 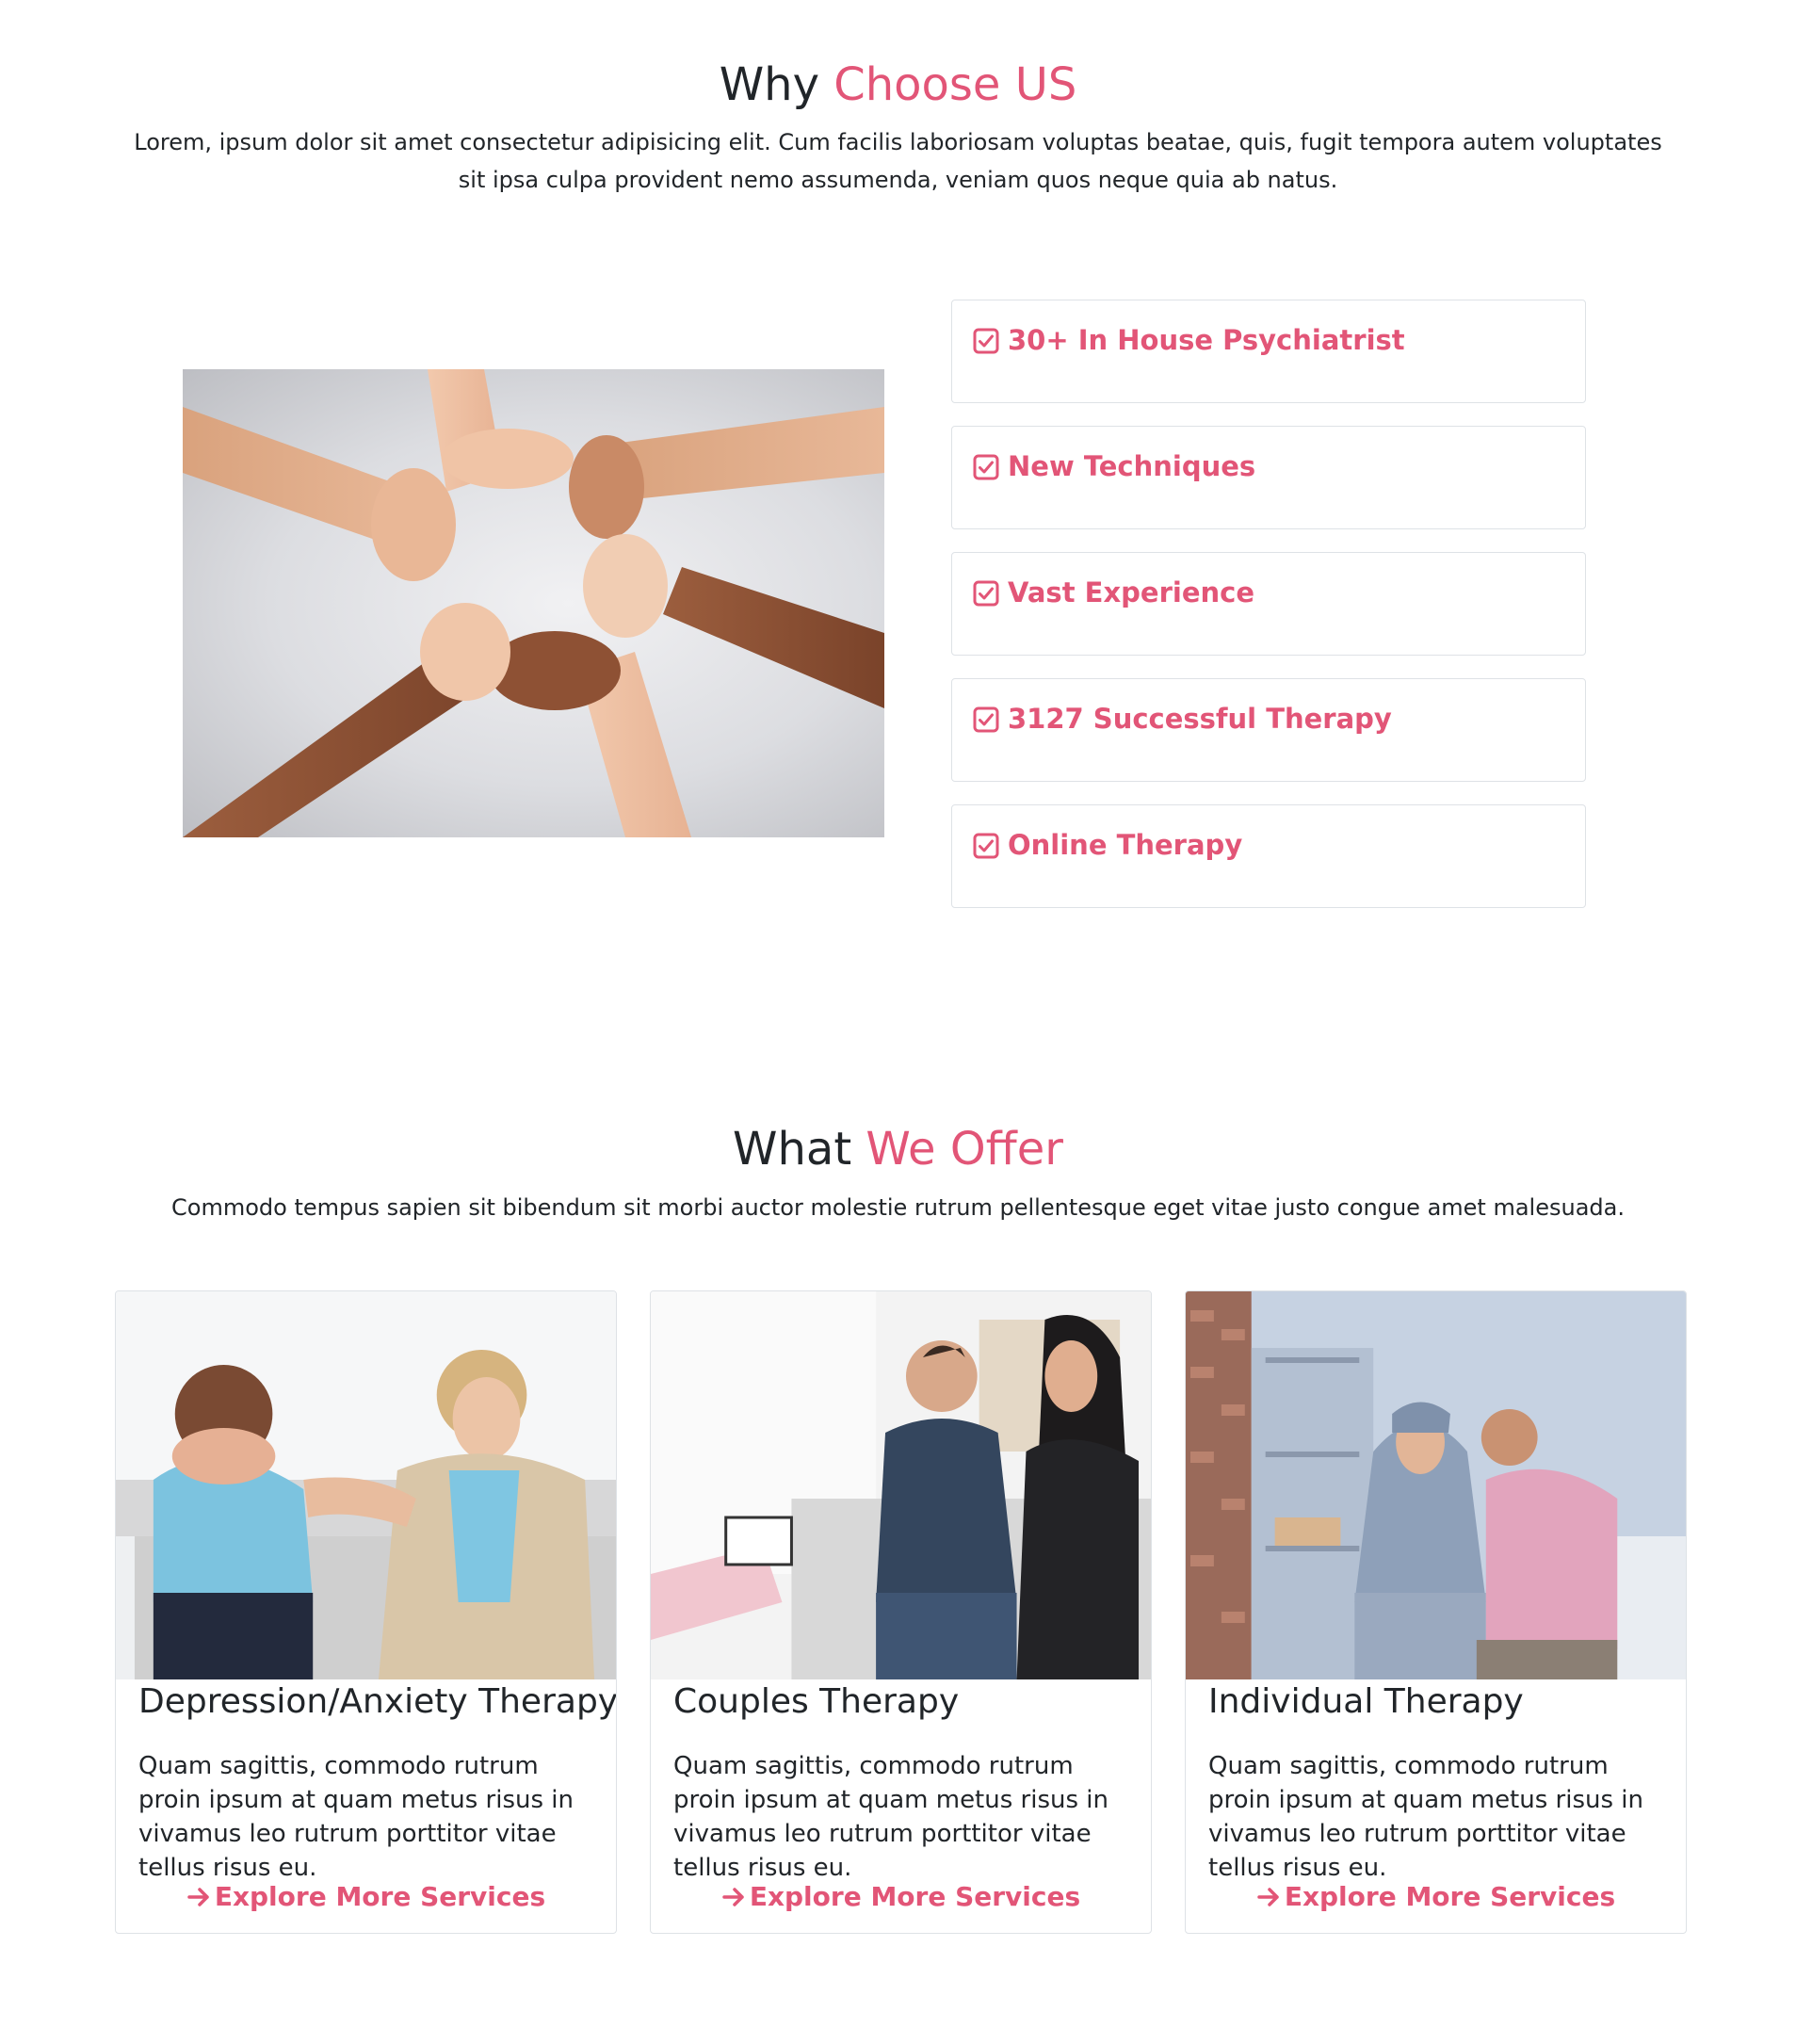 I want to click on feature-item: Online Therapy, so click(x=1269, y=856).